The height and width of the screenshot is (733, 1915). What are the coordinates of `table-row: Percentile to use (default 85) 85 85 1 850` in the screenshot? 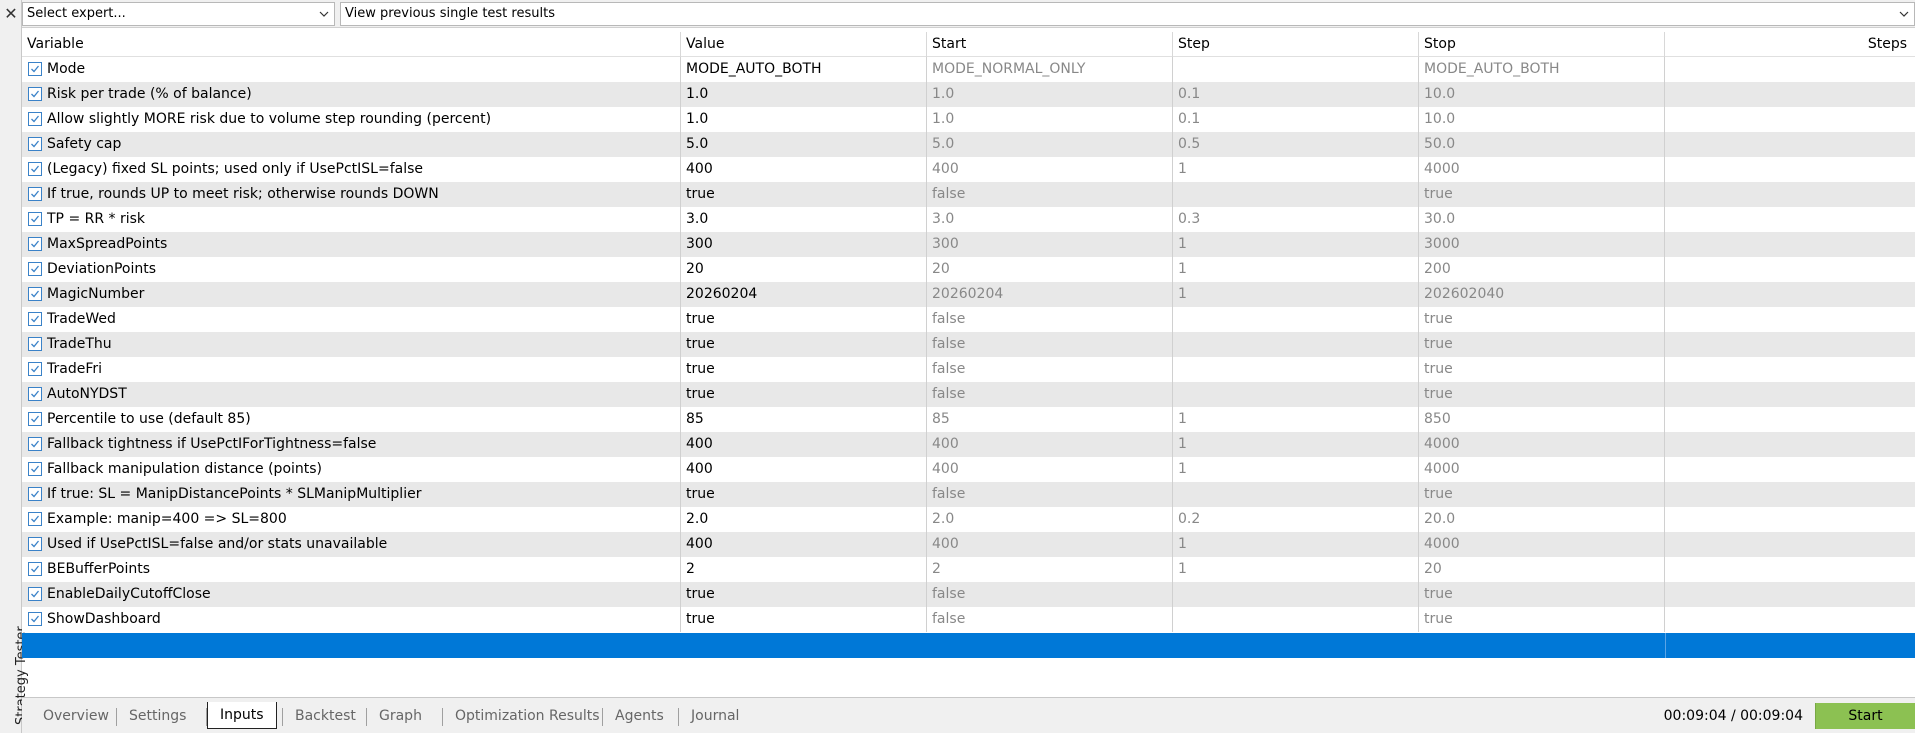 It's located at (968, 419).